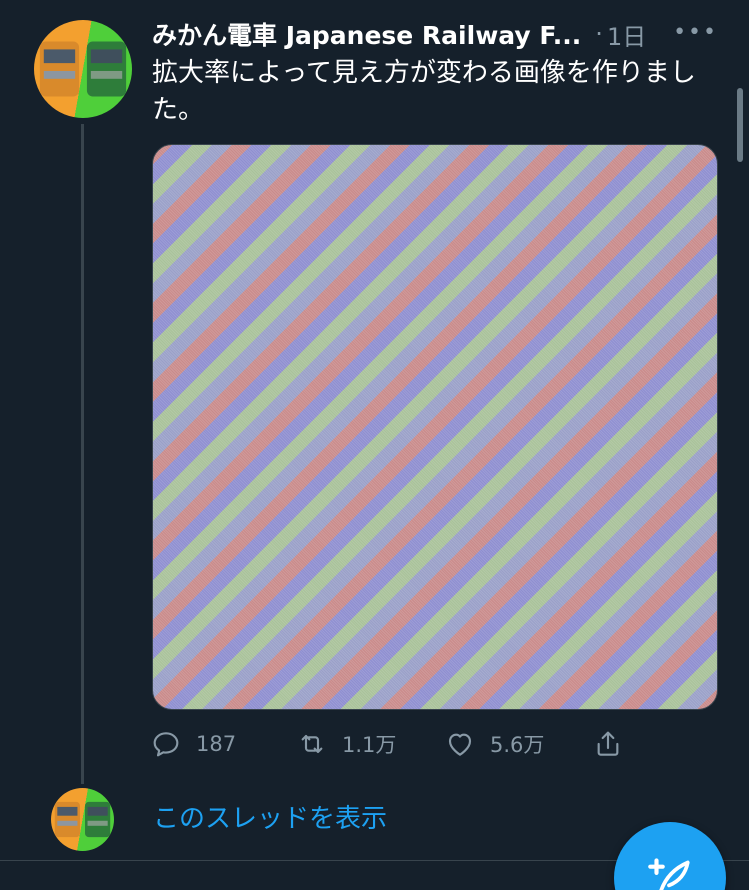  What do you see at coordinates (740, 125) in the screenshot?
I see `scrollbar-thumb` at bounding box center [740, 125].